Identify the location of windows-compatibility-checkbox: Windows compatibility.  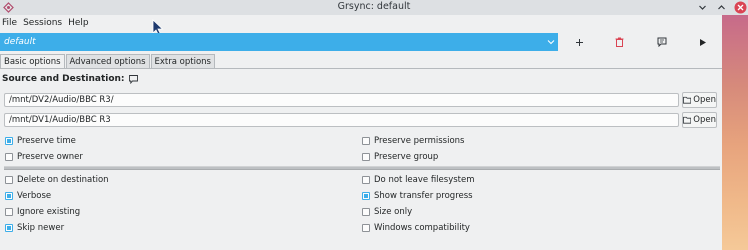
(416, 228).